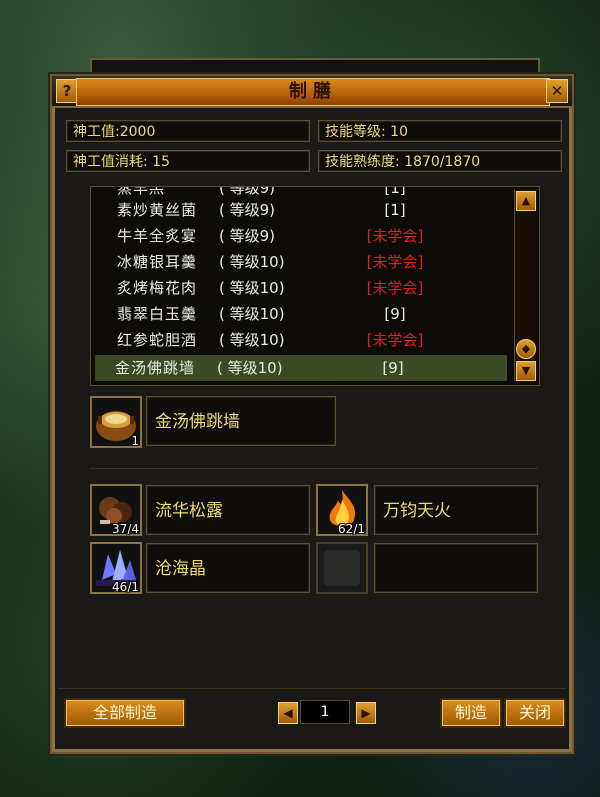 Image resolution: width=600 pixels, height=797 pixels. I want to click on stat-skill-proficiency: 技能熟练度: 1870/1870, so click(440, 161).